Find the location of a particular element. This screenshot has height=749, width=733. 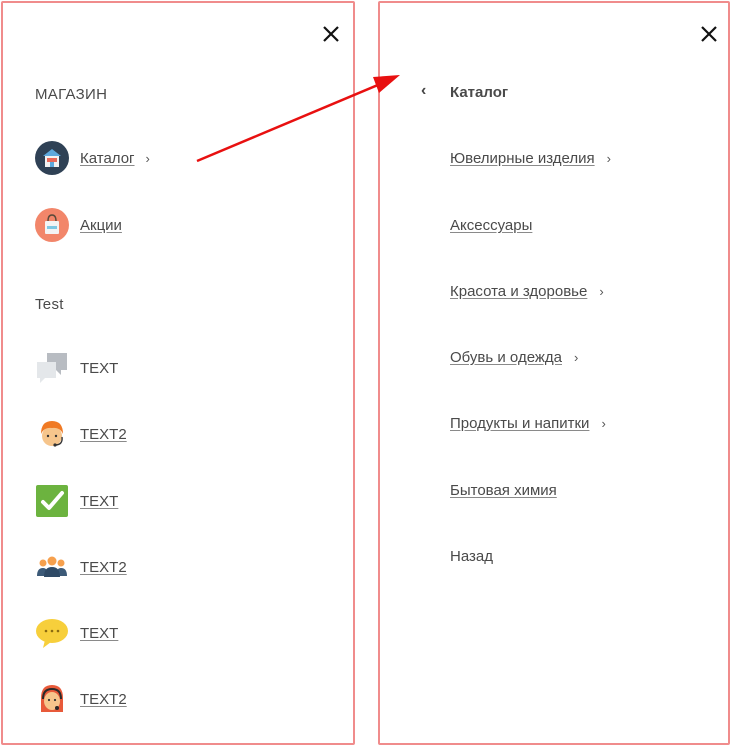

menu-item-text-3: TEXT is located at coordinates (76, 633).